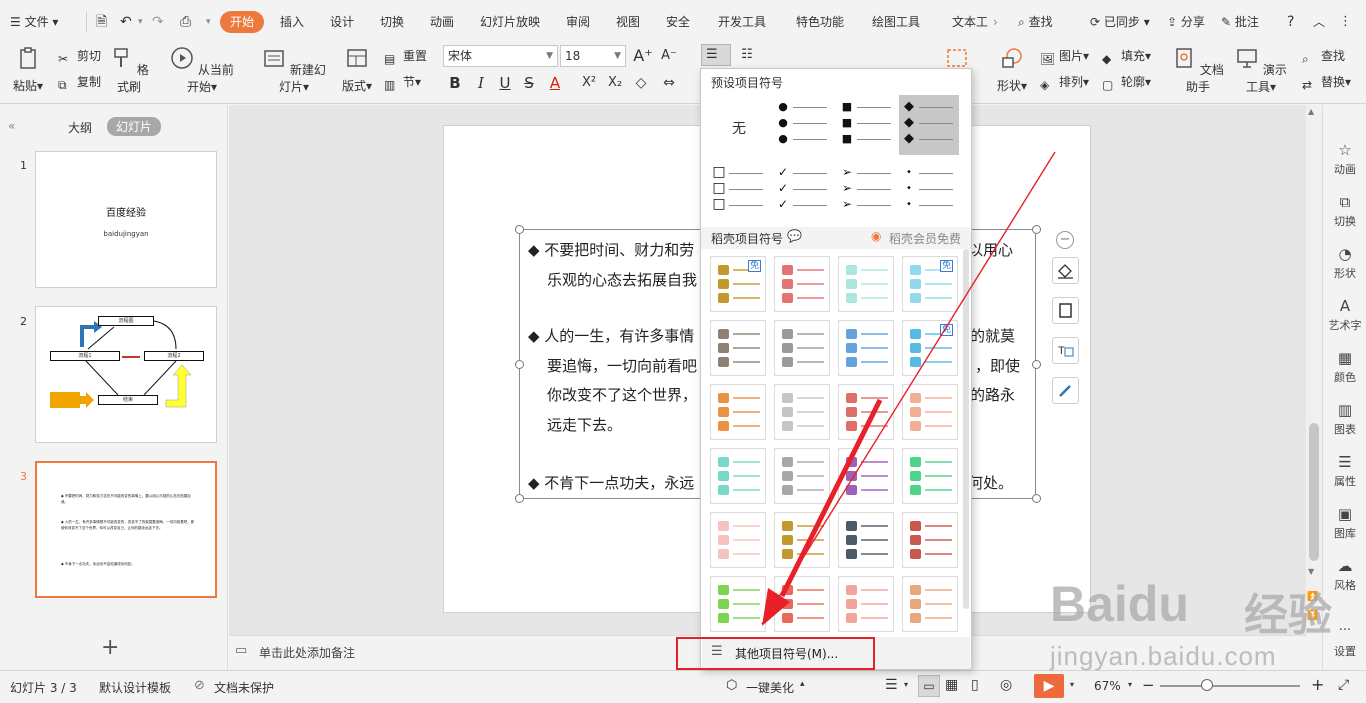 The height and width of the screenshot is (703, 1366). What do you see at coordinates (1200, 630) in the screenshot?
I see `baidu-watermark: Baidu 经验 jingyan.baidu.com` at bounding box center [1200, 630].